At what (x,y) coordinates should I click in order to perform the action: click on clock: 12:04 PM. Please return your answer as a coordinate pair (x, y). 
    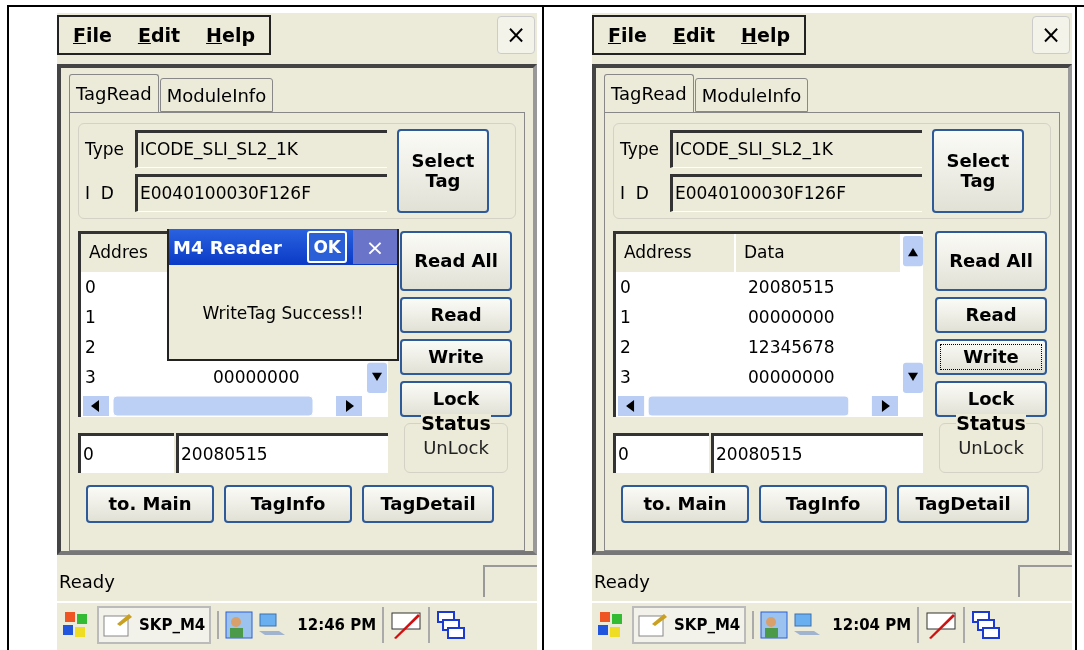
    Looking at the image, I should click on (872, 625).